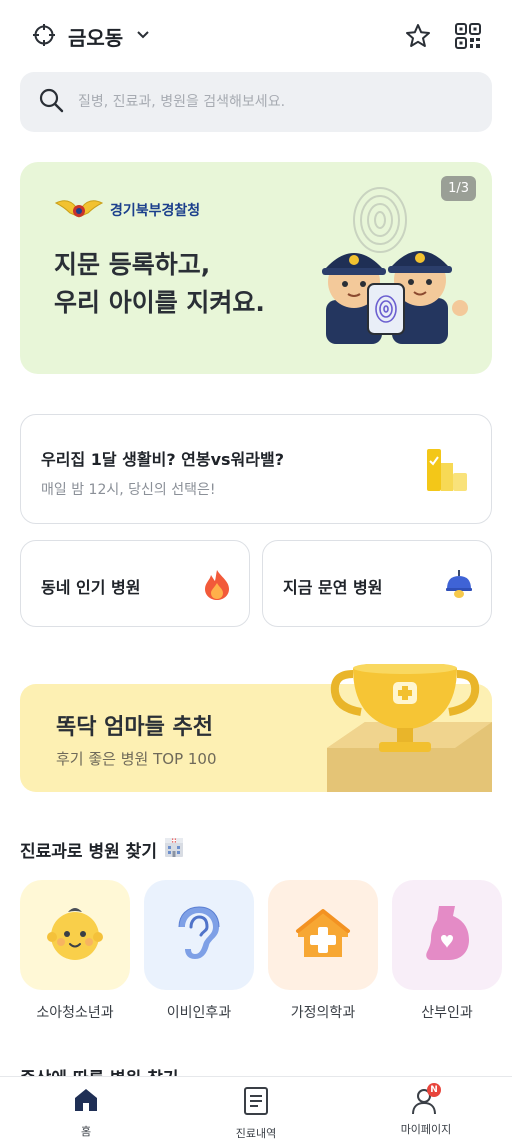 Image resolution: width=512 pixels, height=1147 pixels. What do you see at coordinates (447, 1013) in the screenshot?
I see `dept-obgyn-label: 산부인과` at bounding box center [447, 1013].